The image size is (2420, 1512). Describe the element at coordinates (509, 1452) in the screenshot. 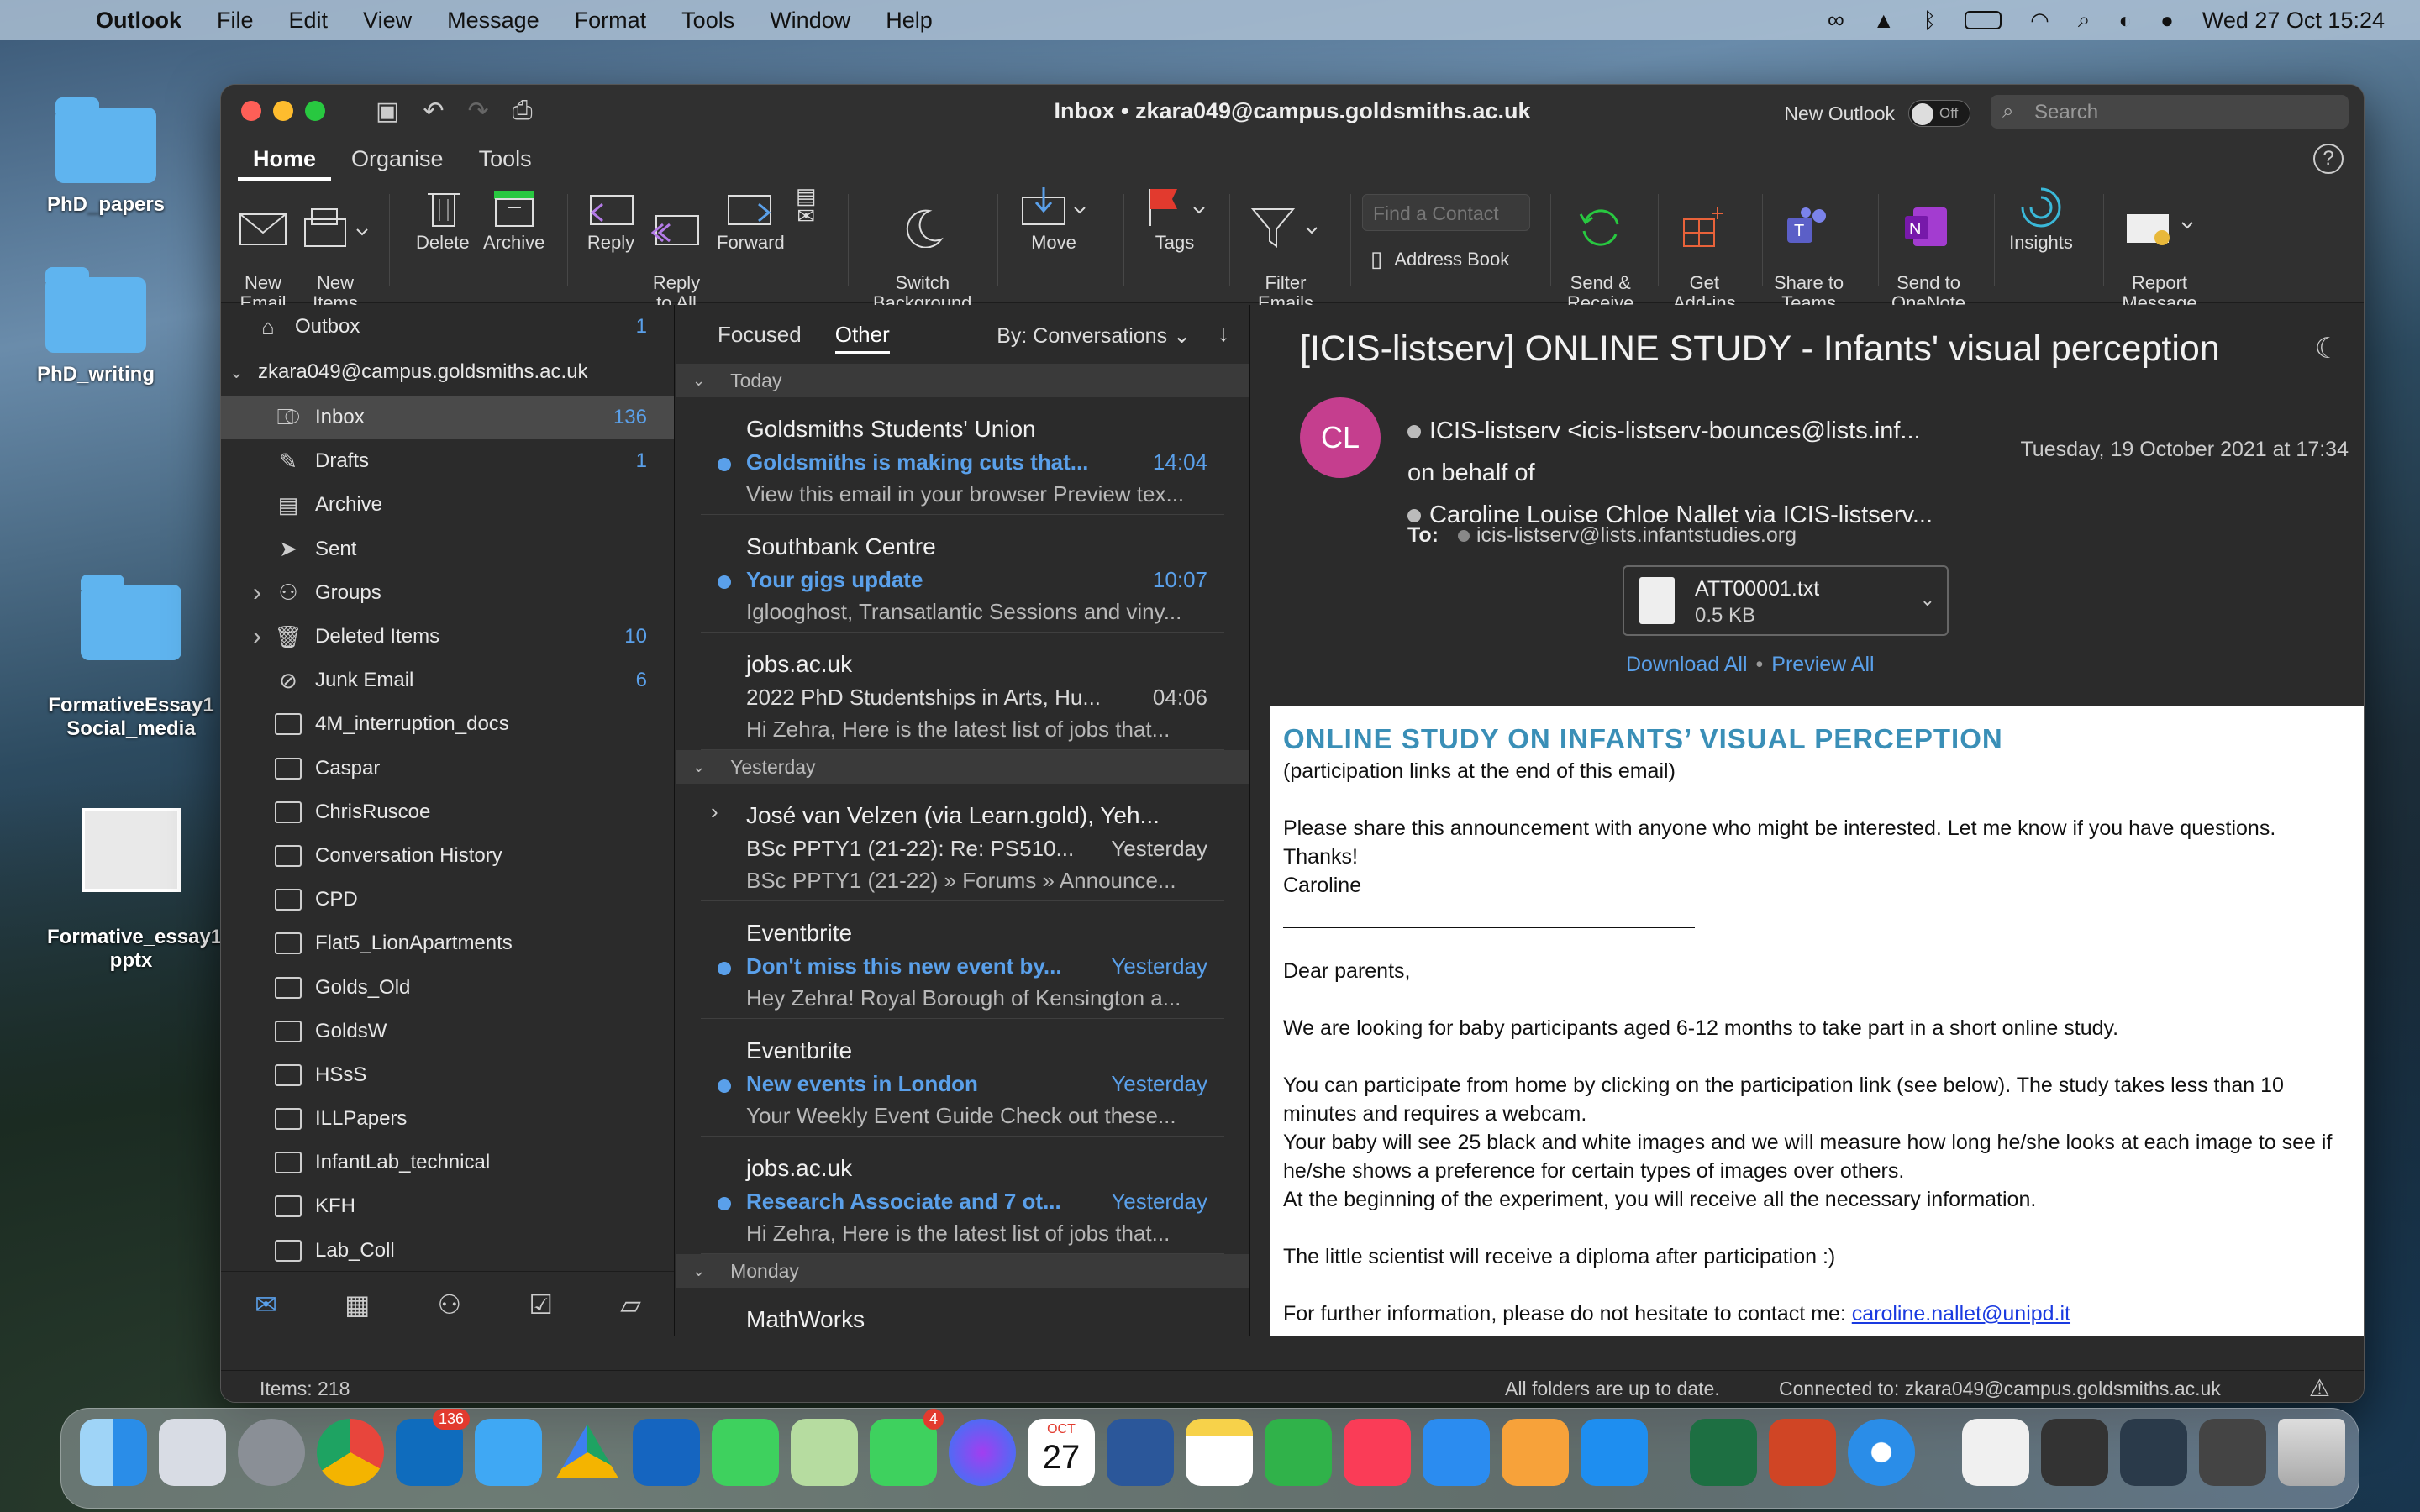

I see `mail-app-icon` at that location.